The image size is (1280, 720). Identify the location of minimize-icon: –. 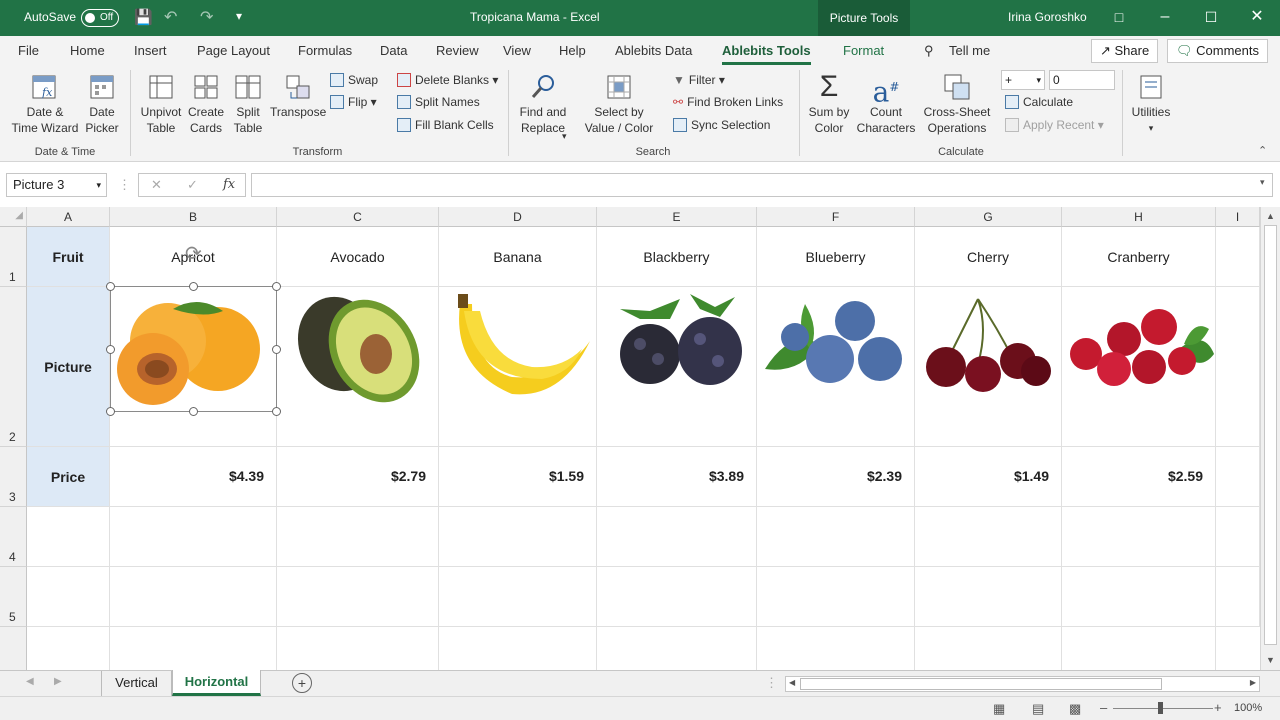
(1165, 18).